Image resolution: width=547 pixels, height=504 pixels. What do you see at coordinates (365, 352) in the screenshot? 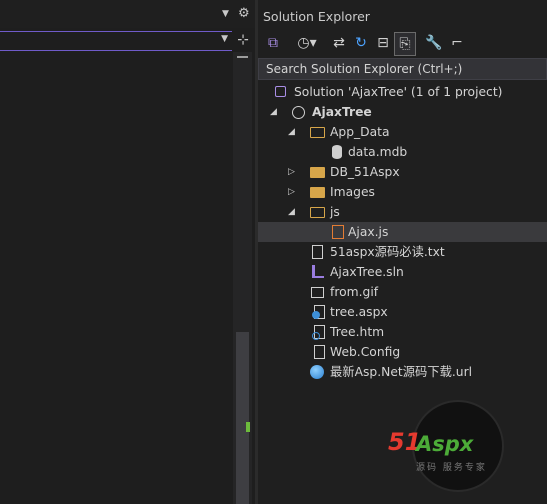
I see `tree-item-label: Web.Config` at bounding box center [365, 352].